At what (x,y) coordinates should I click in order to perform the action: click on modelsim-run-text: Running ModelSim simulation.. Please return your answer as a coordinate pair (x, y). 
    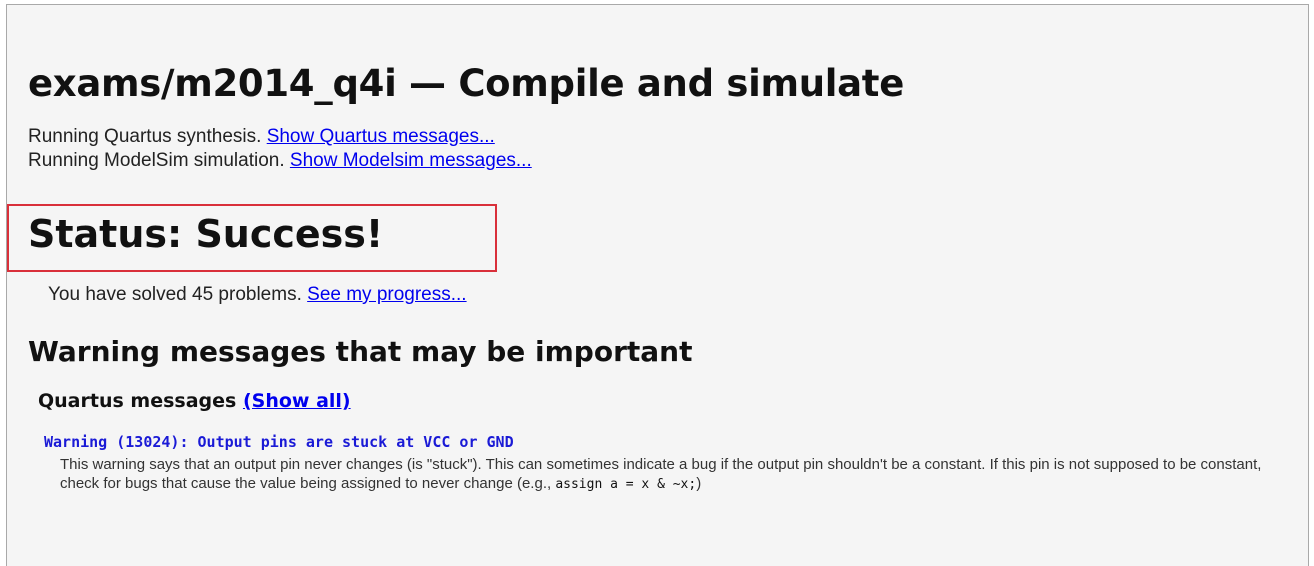
    Looking at the image, I should click on (156, 160).